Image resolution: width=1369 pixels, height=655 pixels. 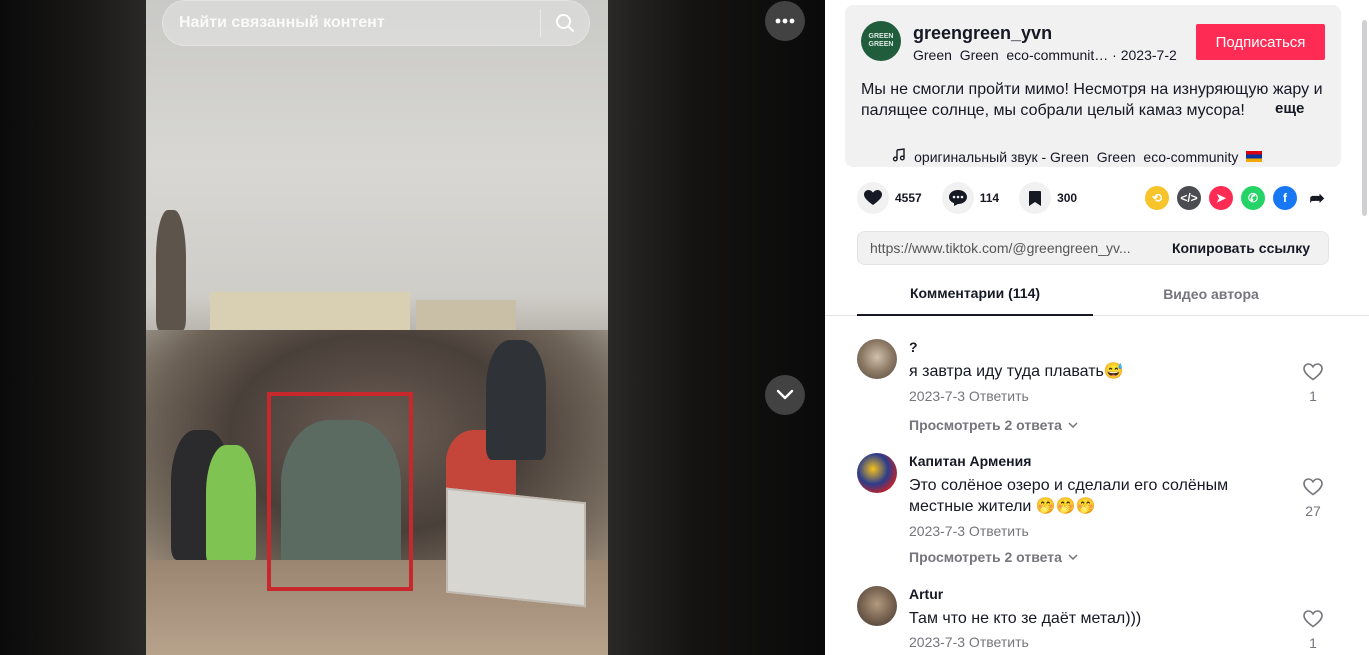 What do you see at coordinates (1045, 55) in the screenshot?
I see `author-subline: Green Green eco-communit… · 2023-7-2` at bounding box center [1045, 55].